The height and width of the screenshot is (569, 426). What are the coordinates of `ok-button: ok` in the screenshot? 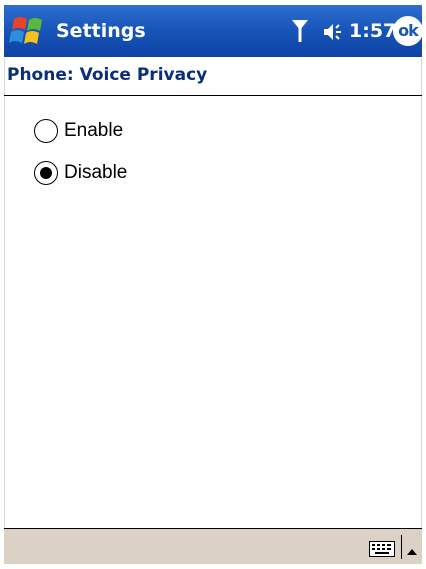 It's located at (408, 31).